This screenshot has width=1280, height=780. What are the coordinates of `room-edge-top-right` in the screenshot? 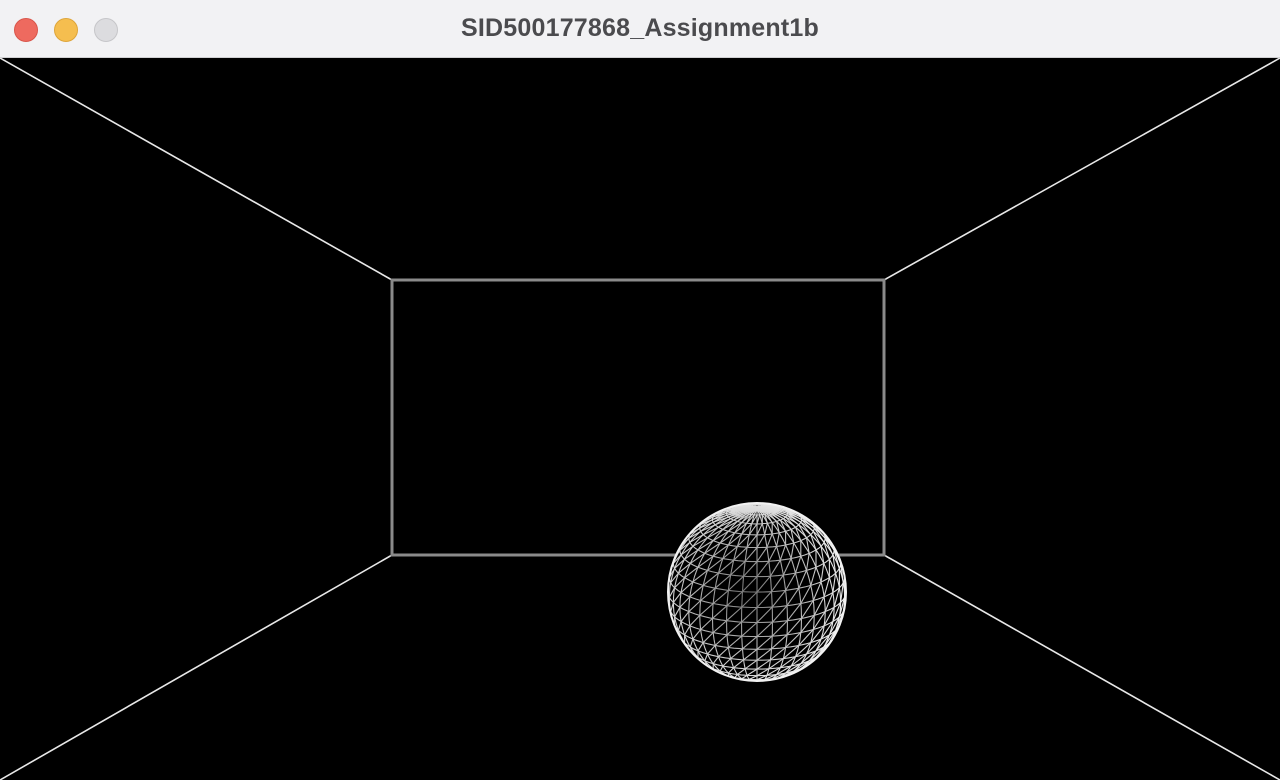 It's located at (1081, 169).